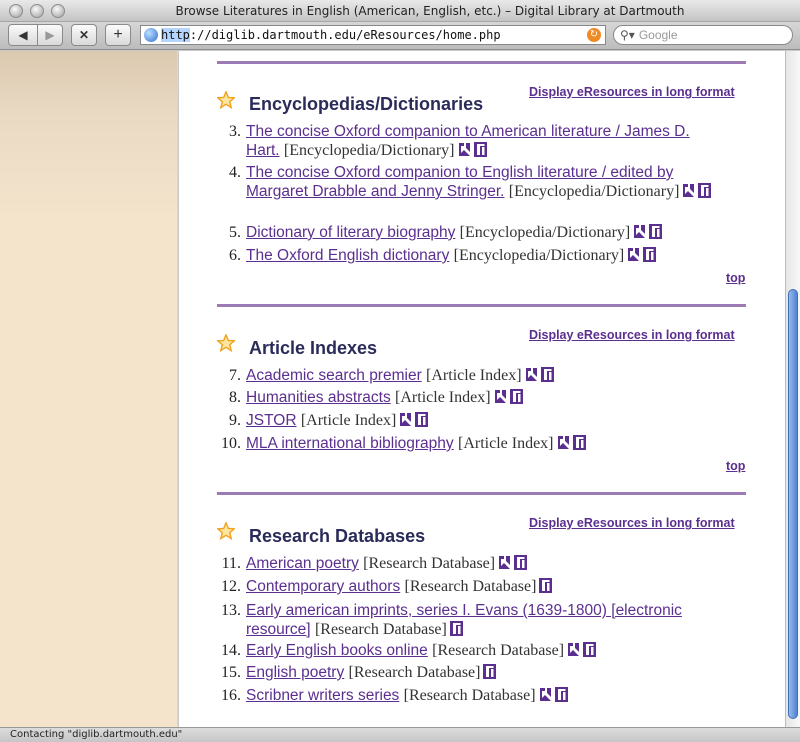  I want to click on add-bookmark-button: +, so click(118, 35).